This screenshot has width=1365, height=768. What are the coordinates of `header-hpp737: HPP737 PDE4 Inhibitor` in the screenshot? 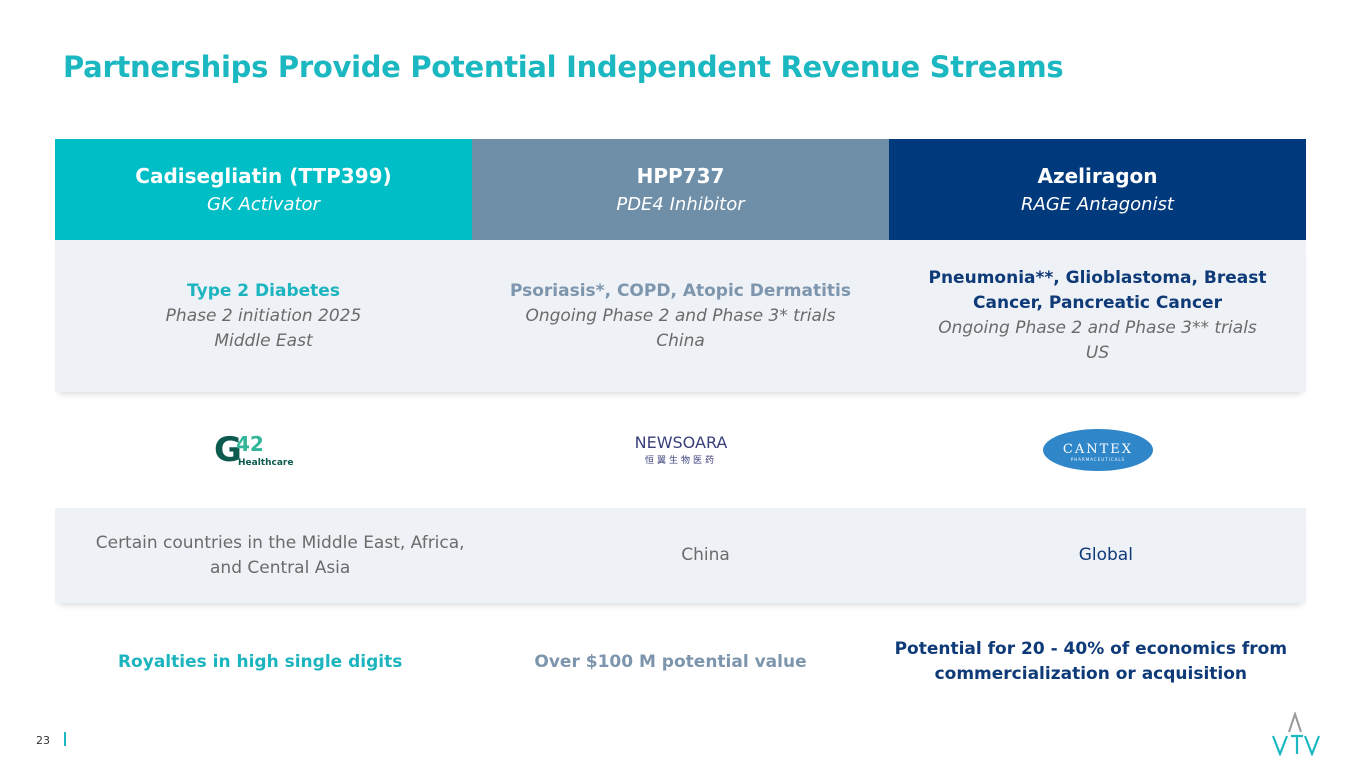 It's located at (680, 189).